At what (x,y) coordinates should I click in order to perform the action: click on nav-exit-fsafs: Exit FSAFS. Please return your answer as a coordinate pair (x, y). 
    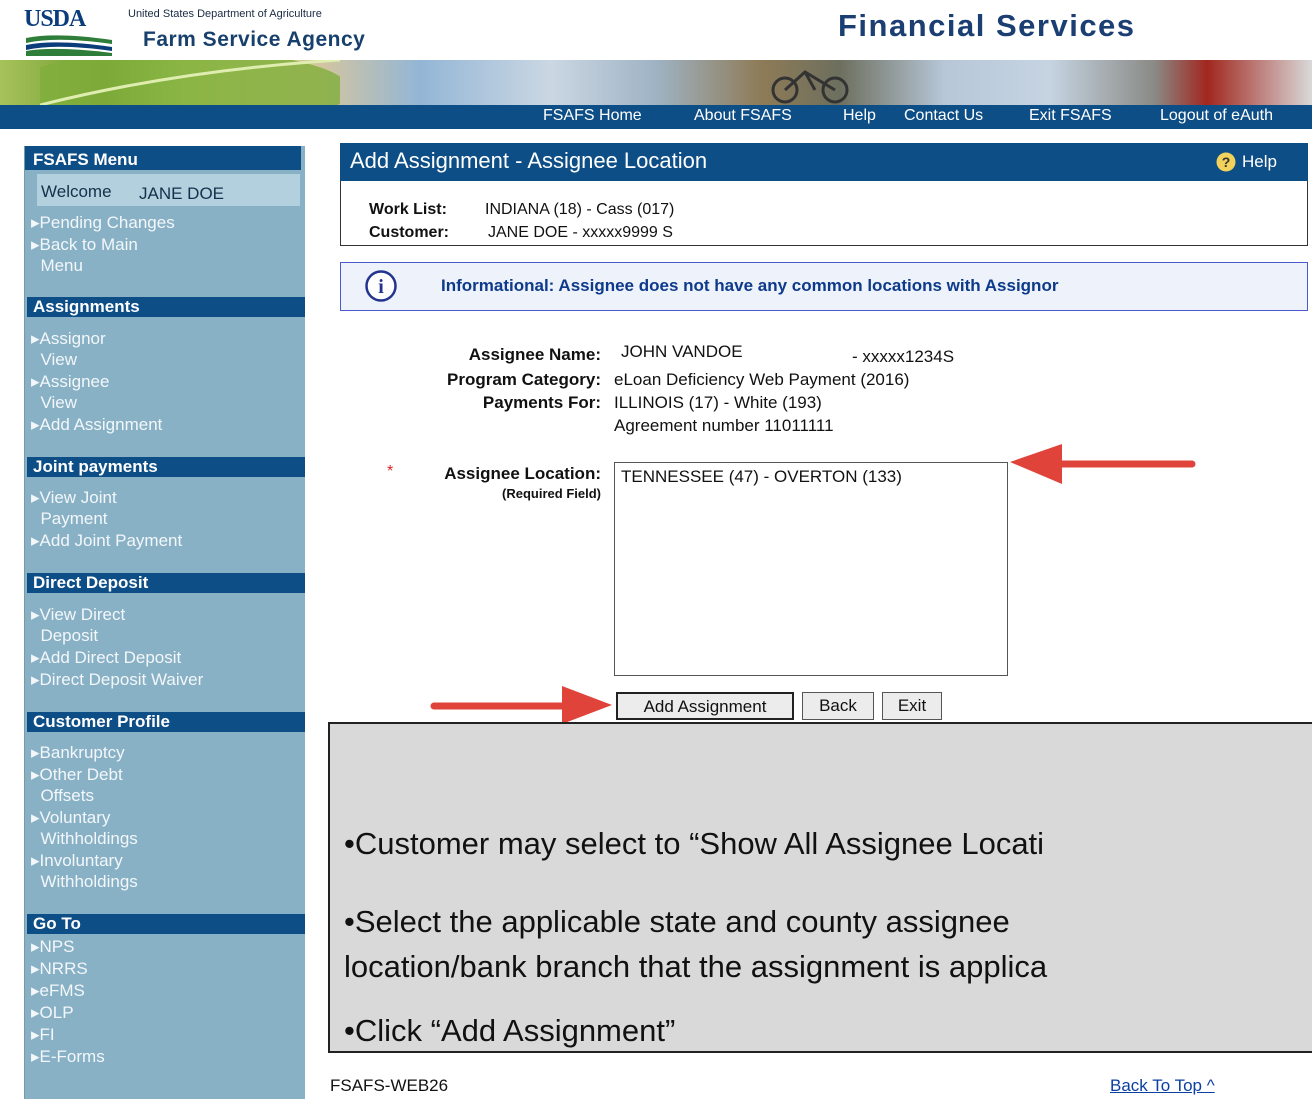
    Looking at the image, I should click on (1070, 116).